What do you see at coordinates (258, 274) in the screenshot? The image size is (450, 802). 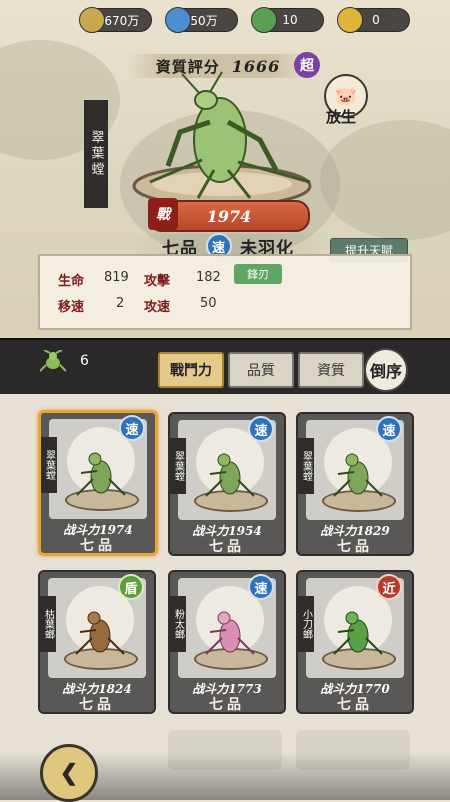 I see `skill-tag: 鋒刃` at bounding box center [258, 274].